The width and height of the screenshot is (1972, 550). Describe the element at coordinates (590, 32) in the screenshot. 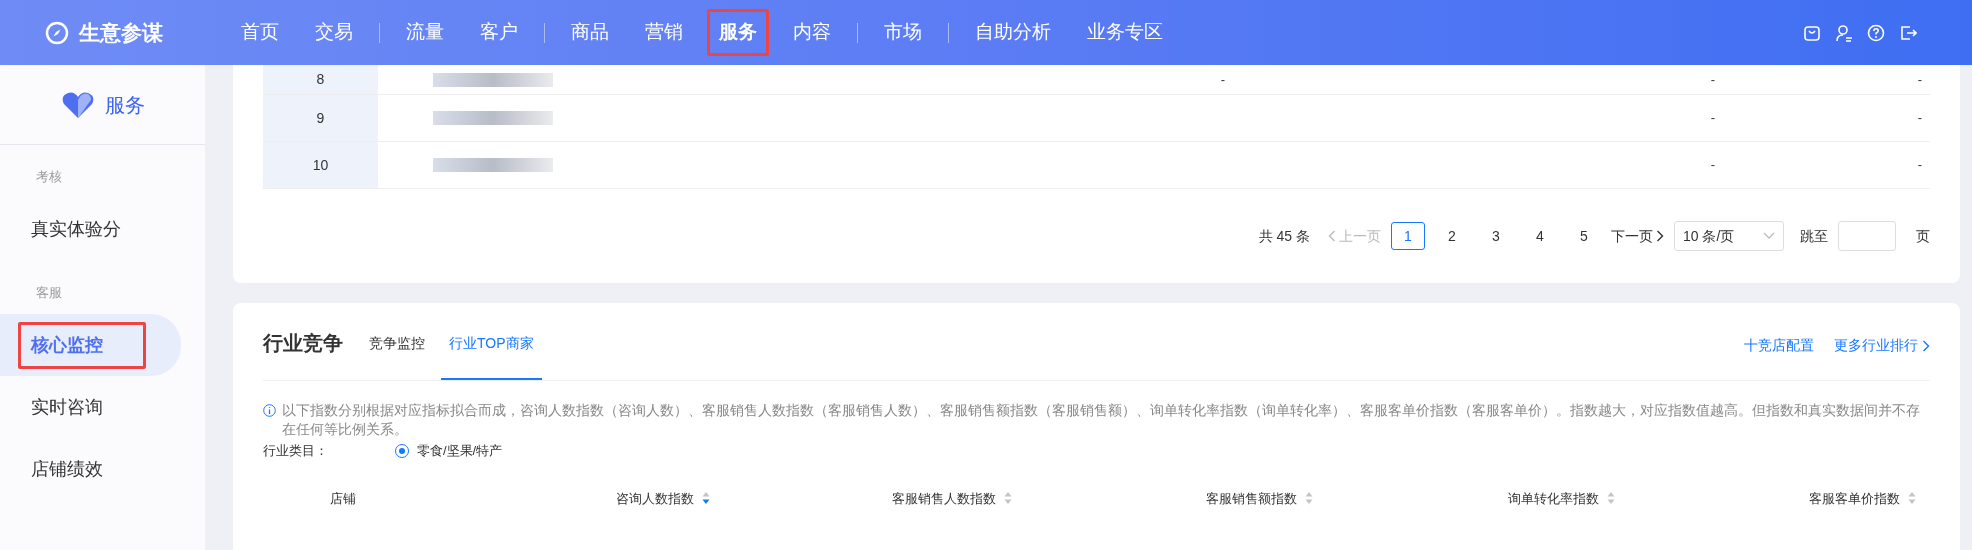

I see `nav-tab: 商品` at that location.